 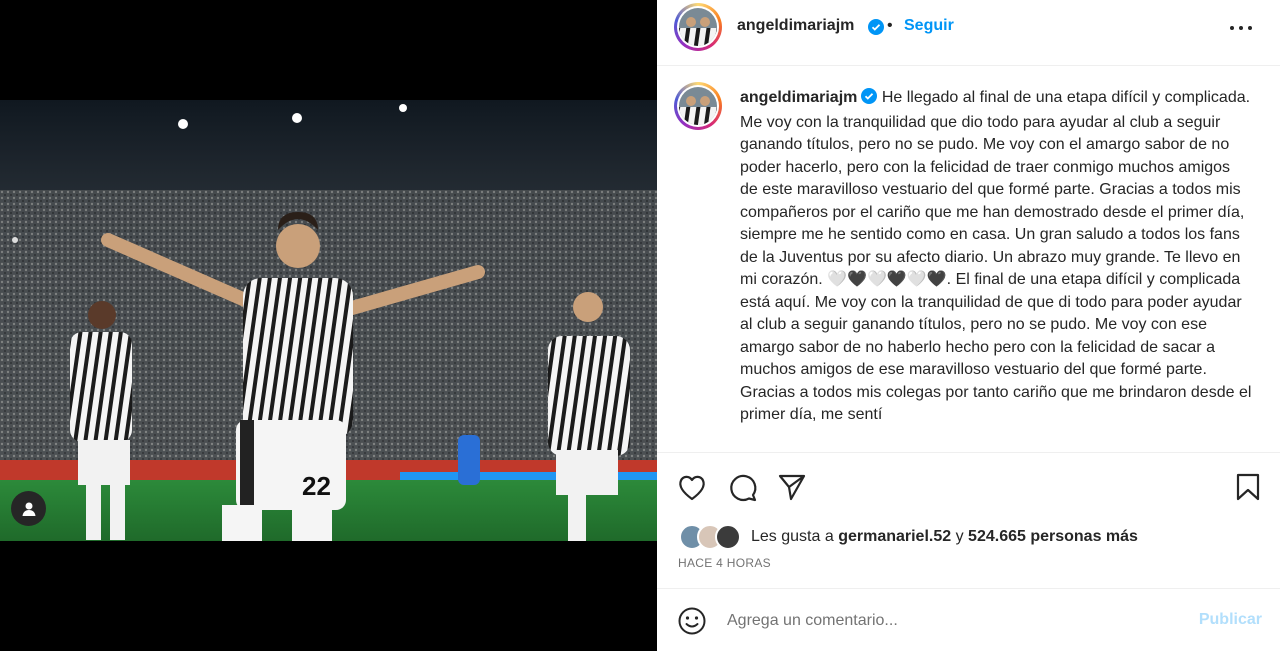 I want to click on caption-verified-badge-icon, so click(x=869, y=100).